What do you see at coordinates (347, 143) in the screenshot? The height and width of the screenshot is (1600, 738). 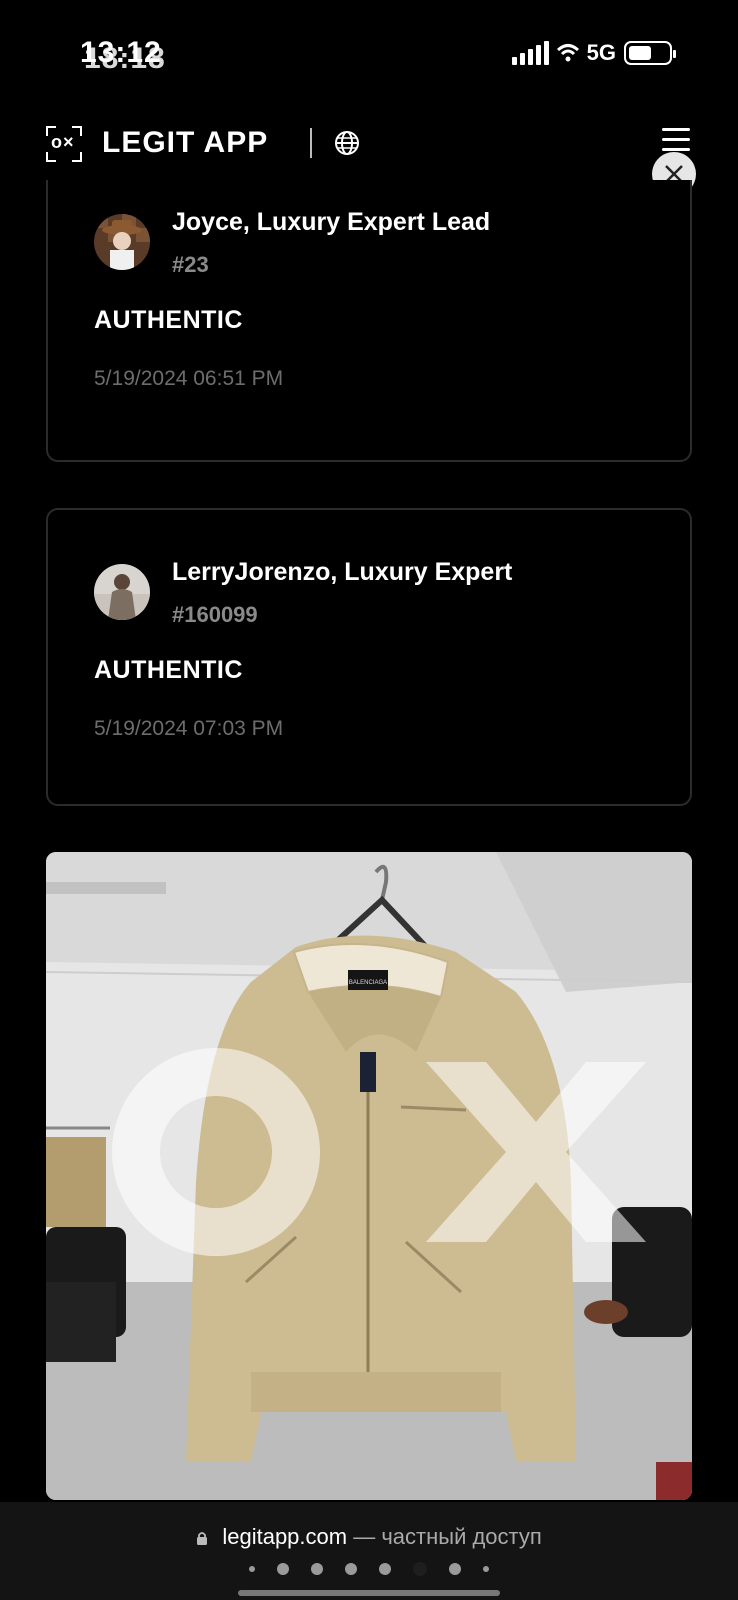 I see `globe-icon` at bounding box center [347, 143].